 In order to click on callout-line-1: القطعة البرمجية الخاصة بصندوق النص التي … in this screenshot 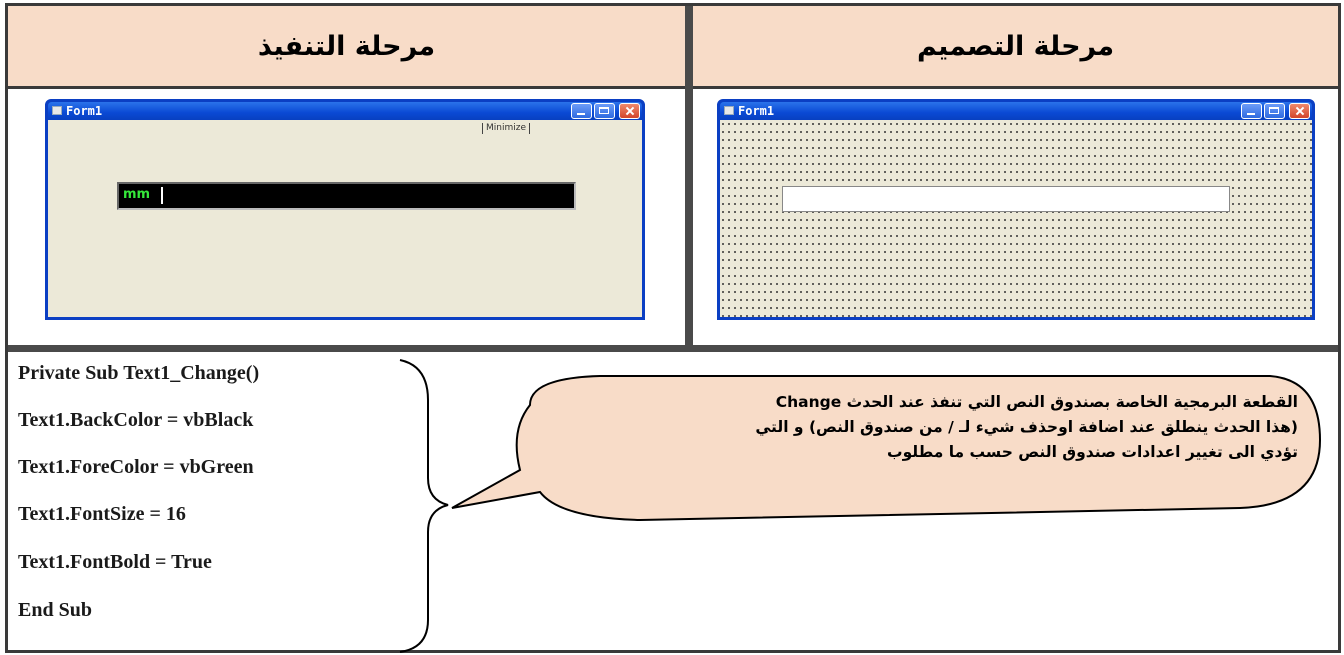, I will do `click(1036, 402)`.